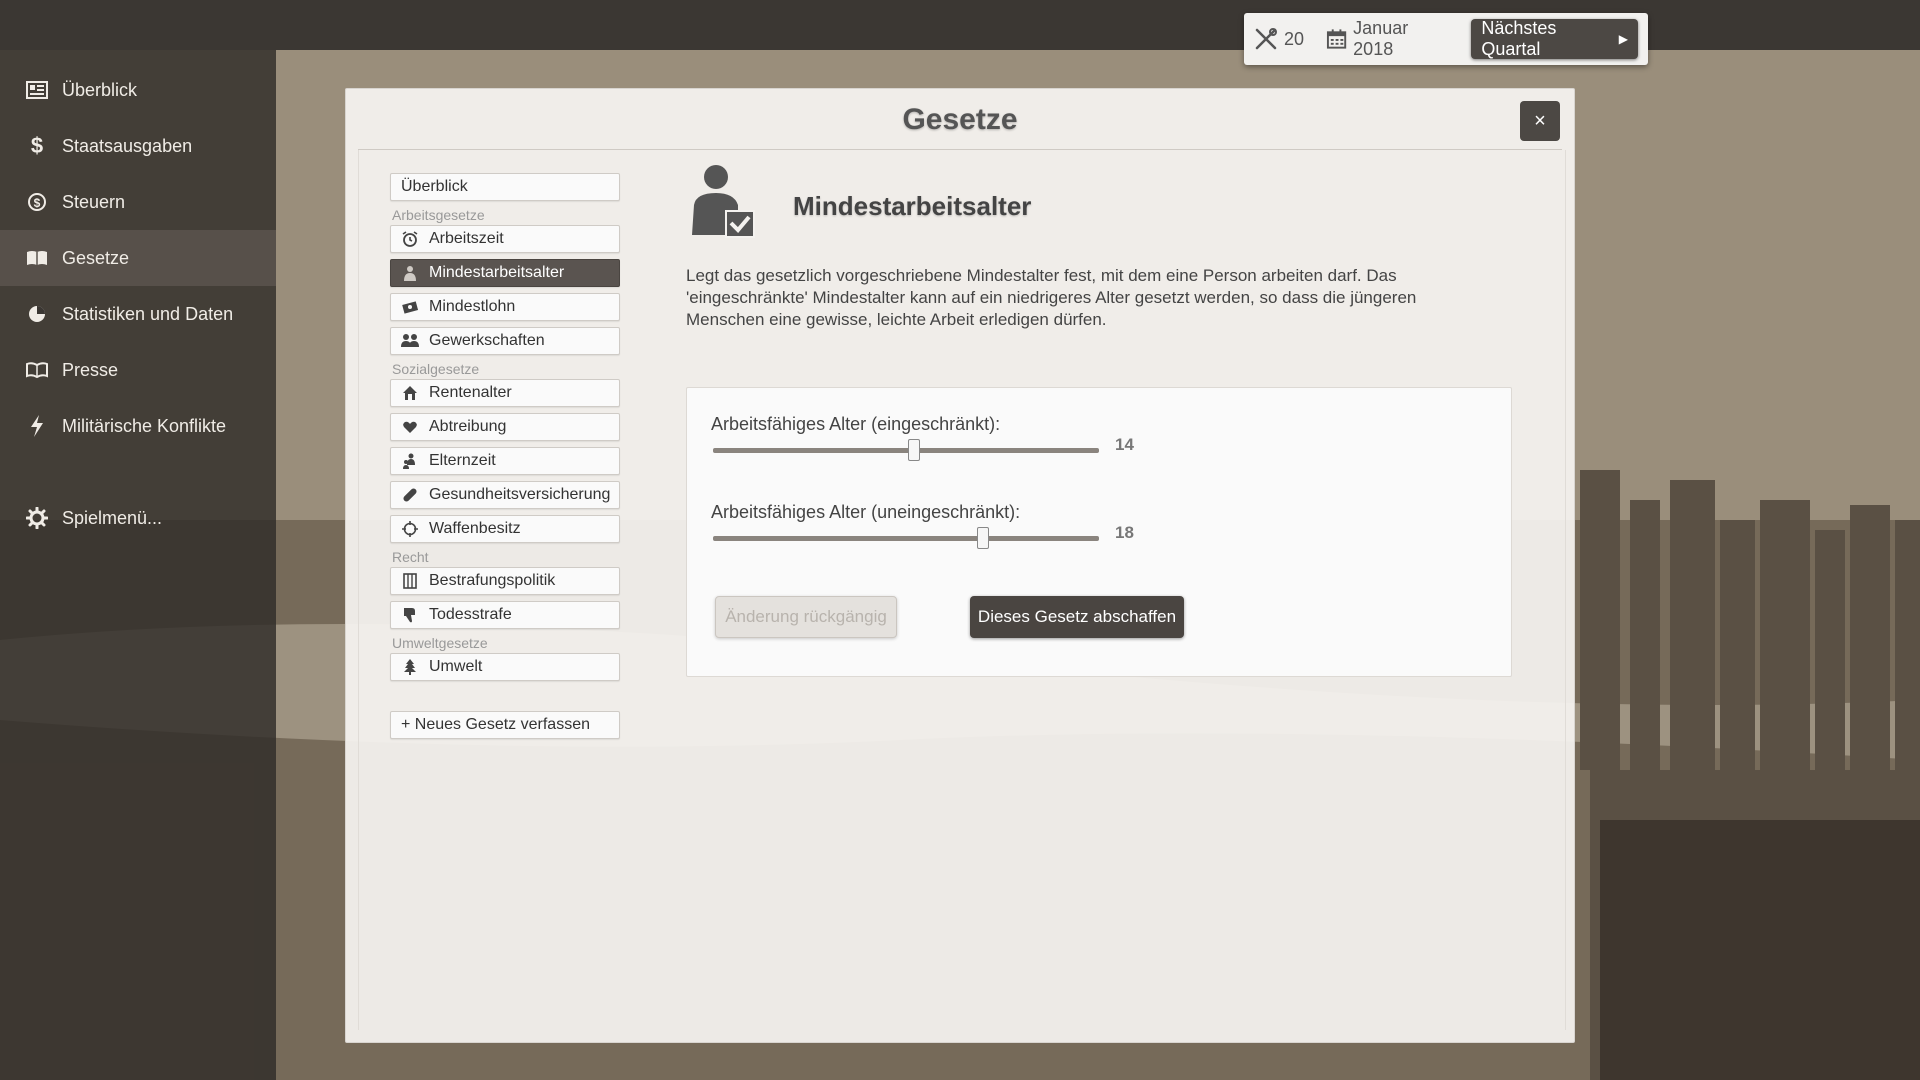 The height and width of the screenshot is (1080, 1920). Describe the element at coordinates (866, 512) in the screenshot. I see `slider-label-unrestricted: Arbeitsfähiges Alter (uneingeschränkt):` at that location.